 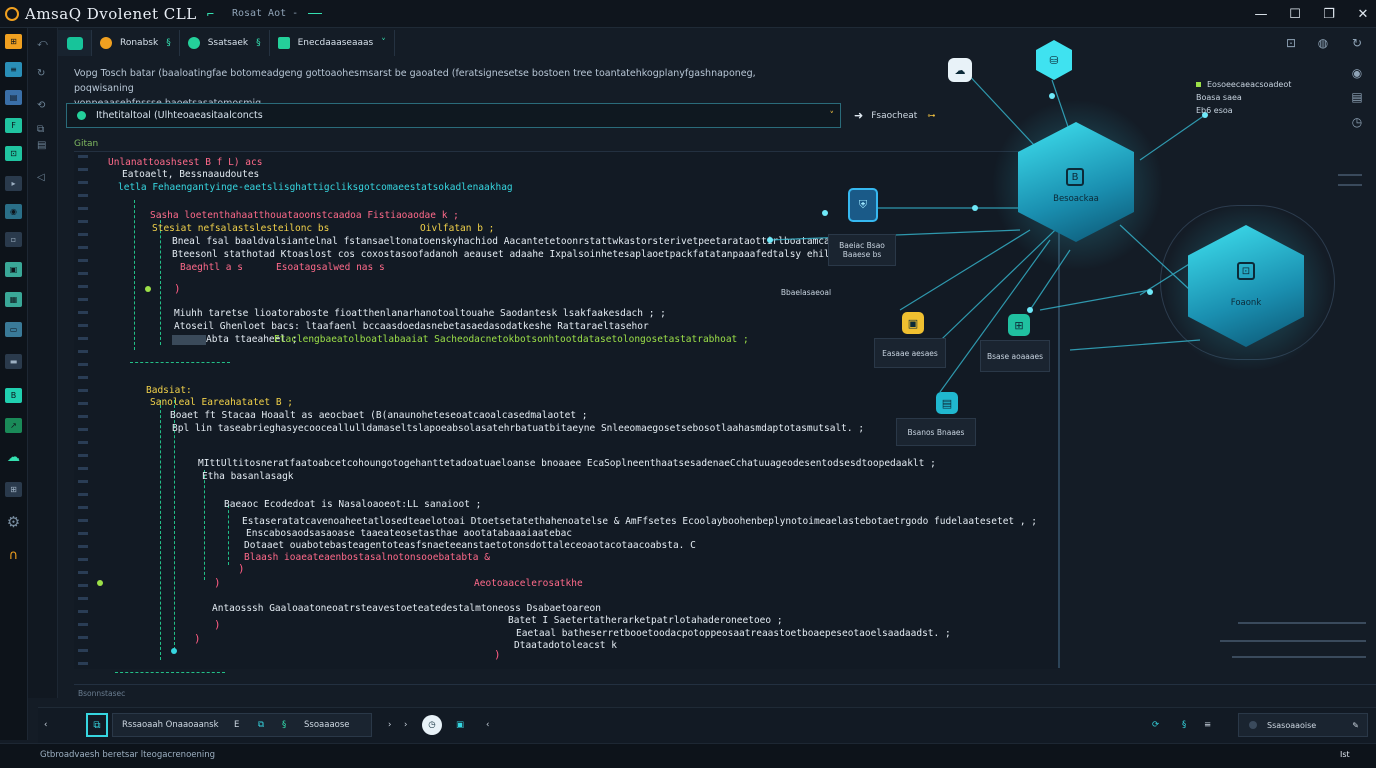 I want to click on activity-debug-icon: F, so click(x=13, y=125).